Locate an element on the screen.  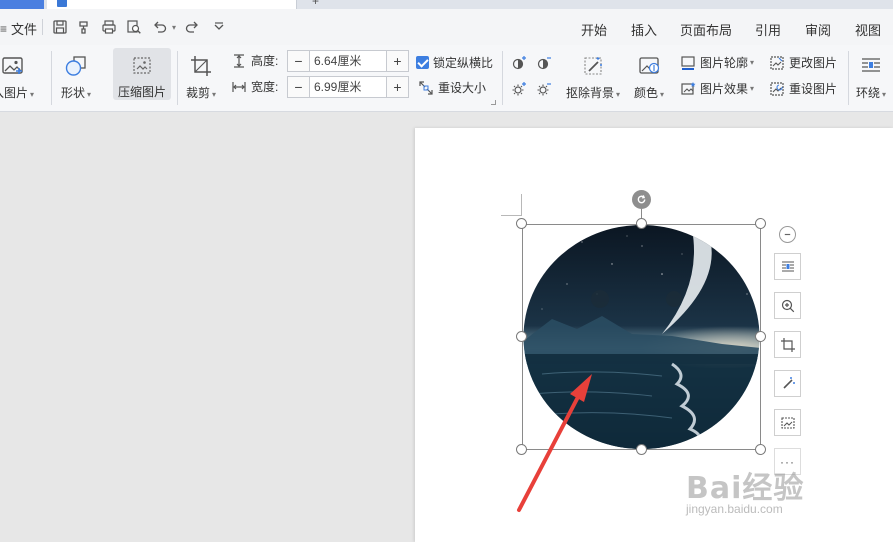
width-icon is located at coordinates (239, 86).